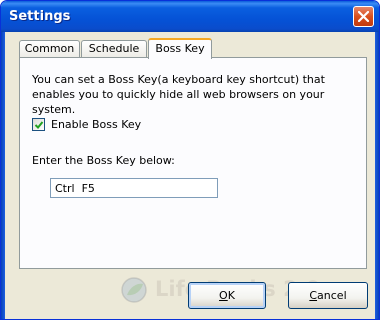 The image size is (380, 320). I want to click on boss-key-field-label: Enter the Boss Key below:, so click(103, 160).